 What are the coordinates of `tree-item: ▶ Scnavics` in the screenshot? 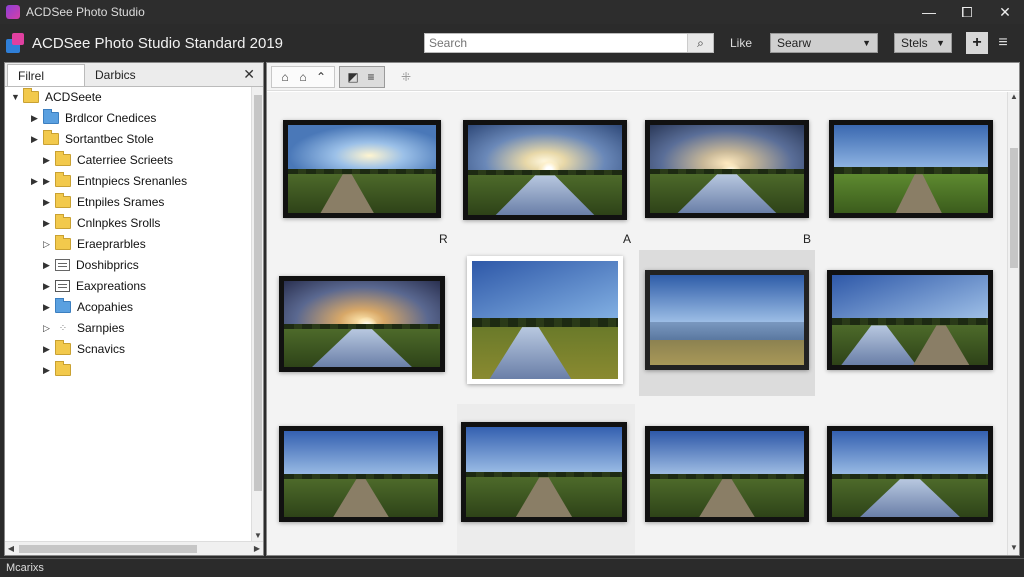 It's located at (84, 349).